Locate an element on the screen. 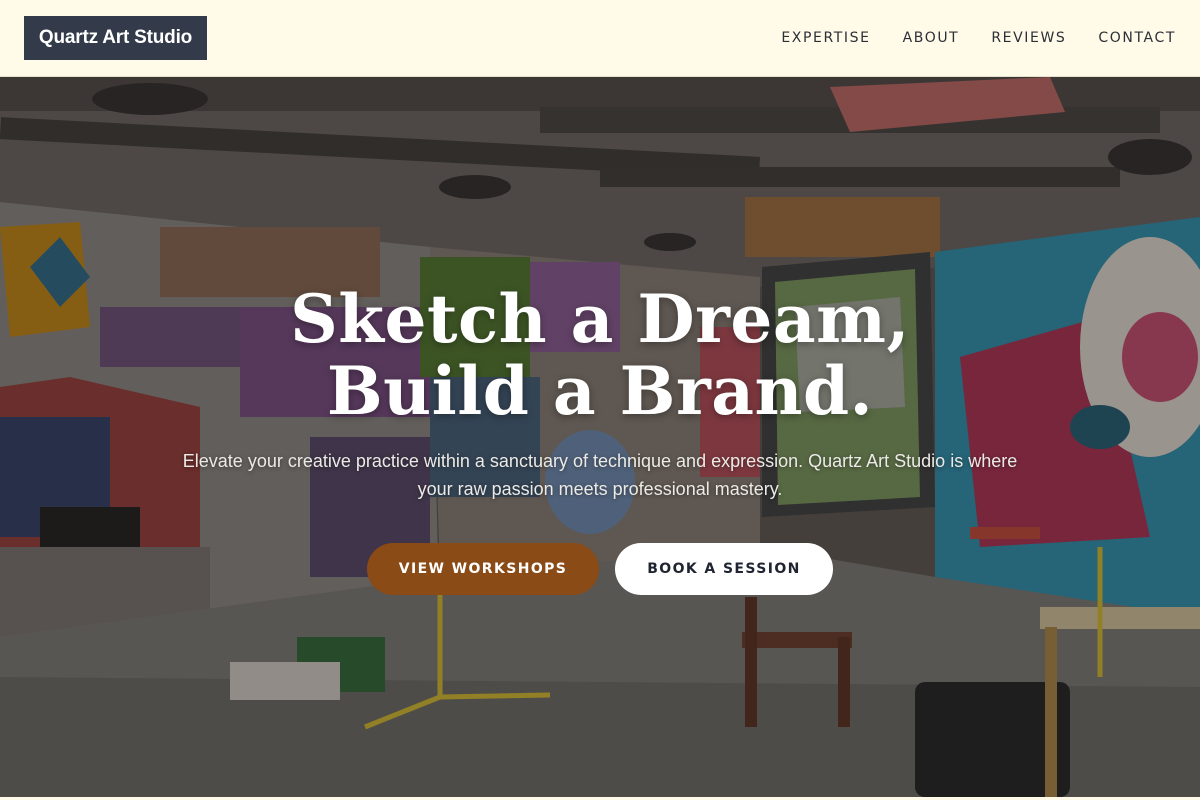 The width and height of the screenshot is (1200, 800). main-nav: EXPERTISE ABOUT REVIEWS CONTACT is located at coordinates (978, 38).